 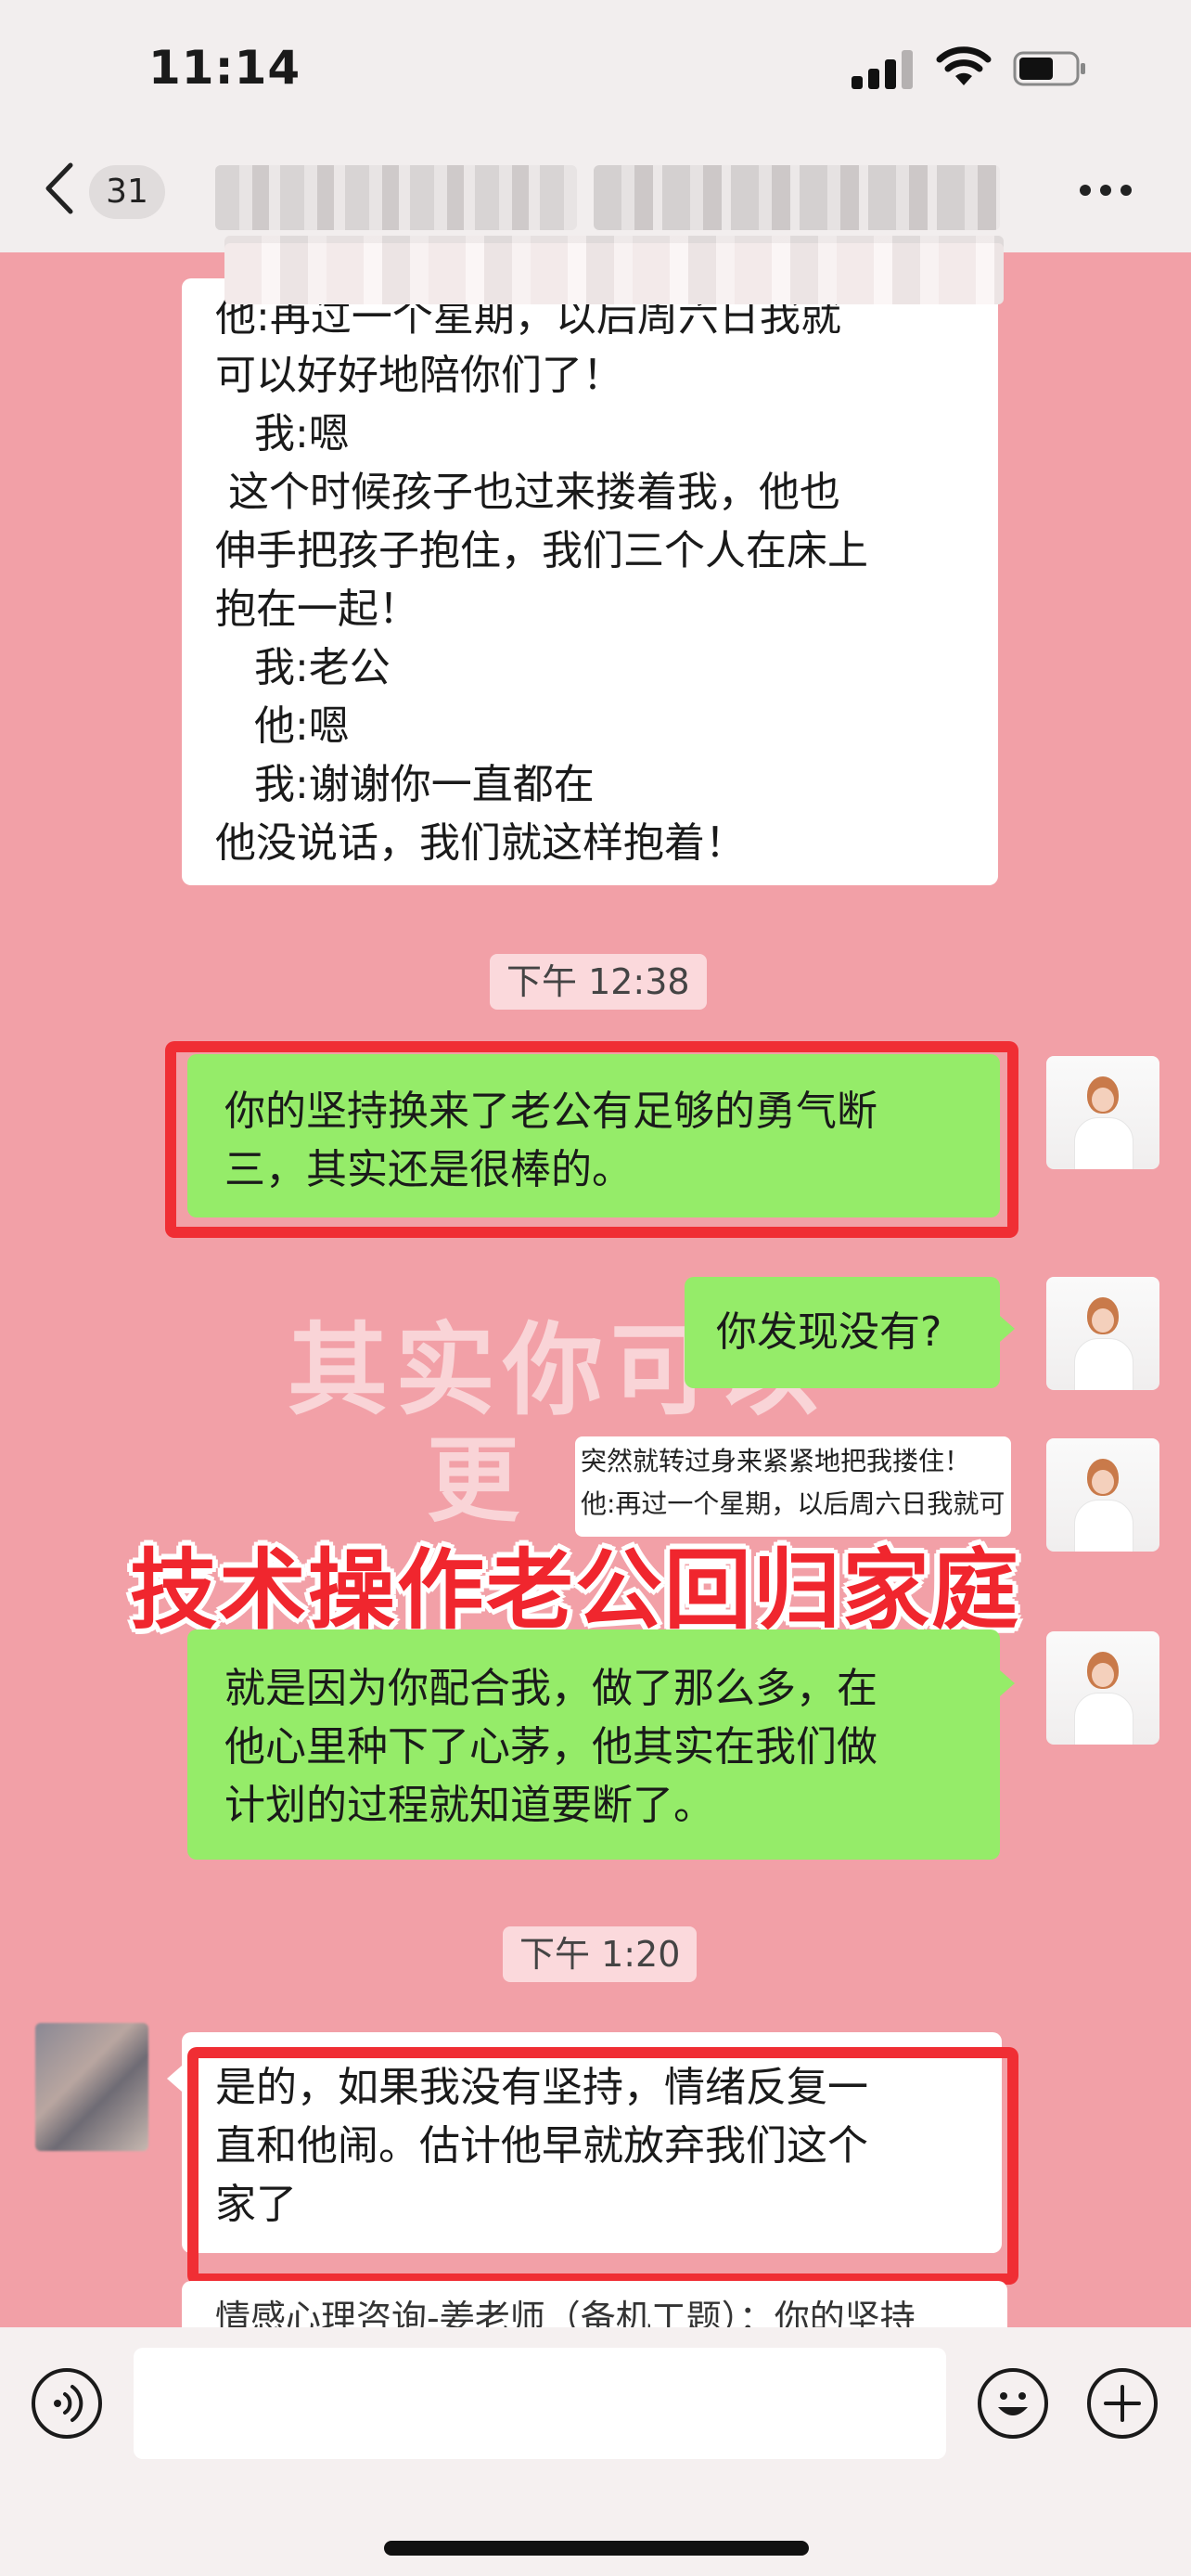 What do you see at coordinates (396, 197) in the screenshot?
I see `chat-title-pixelated` at bounding box center [396, 197].